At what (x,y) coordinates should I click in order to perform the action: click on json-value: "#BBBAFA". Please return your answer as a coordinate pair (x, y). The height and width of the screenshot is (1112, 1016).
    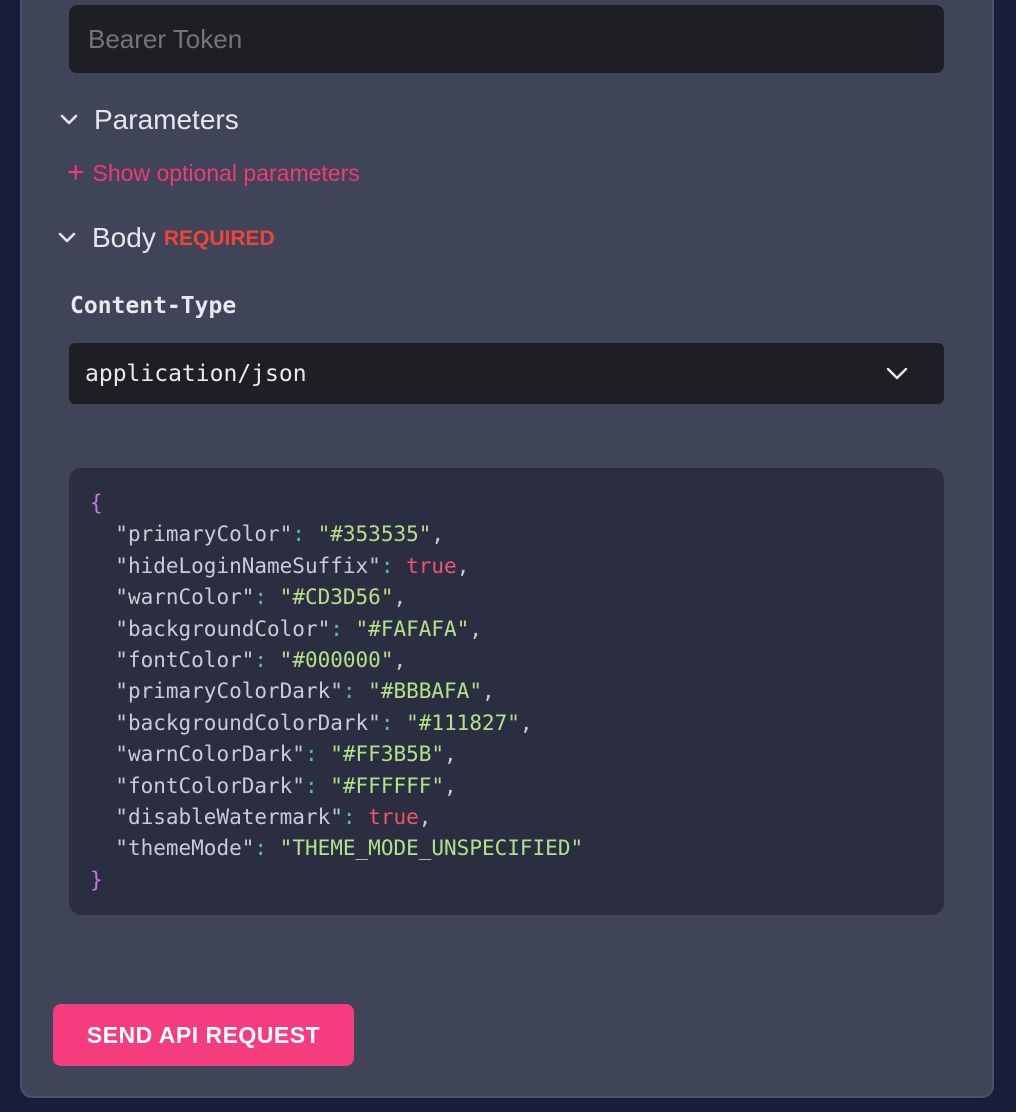
    Looking at the image, I should click on (425, 691).